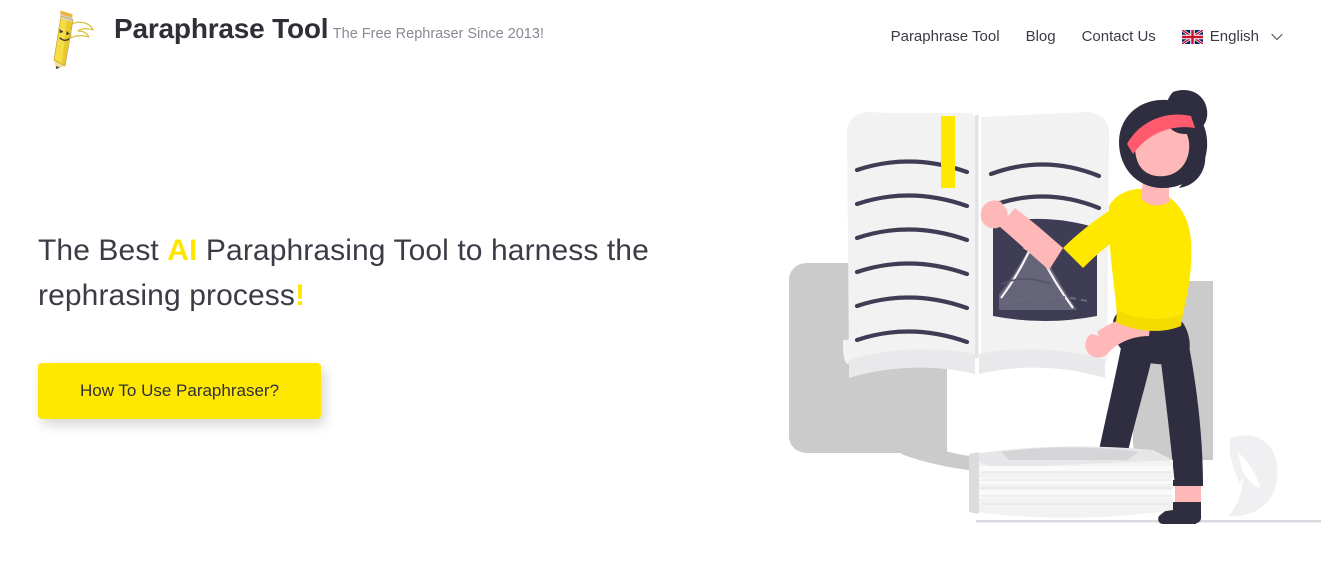 This screenshot has width=1321, height=567. I want to click on hero-heading-part1: The Best, so click(103, 250).